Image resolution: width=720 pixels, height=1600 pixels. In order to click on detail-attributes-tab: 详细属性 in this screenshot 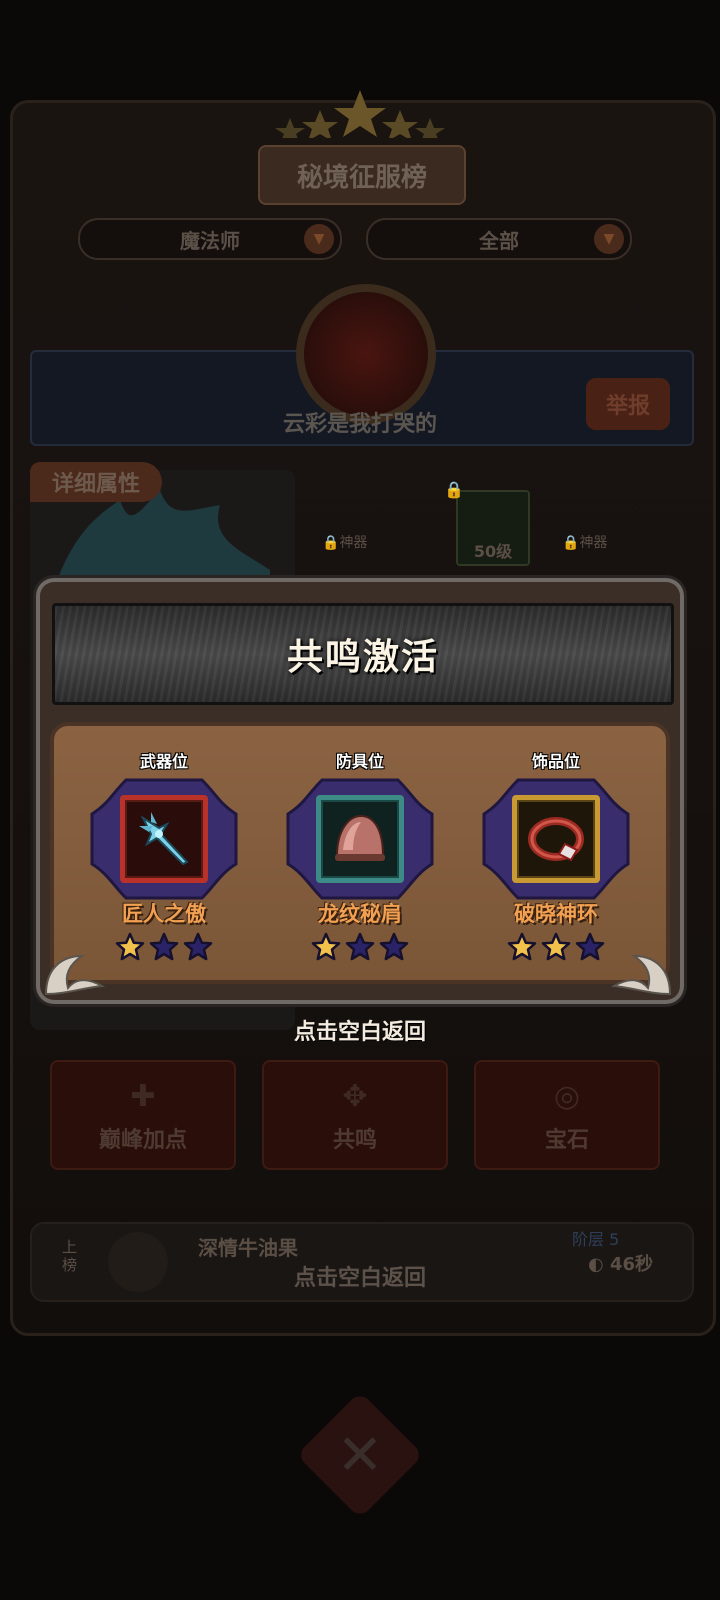, I will do `click(96, 482)`.